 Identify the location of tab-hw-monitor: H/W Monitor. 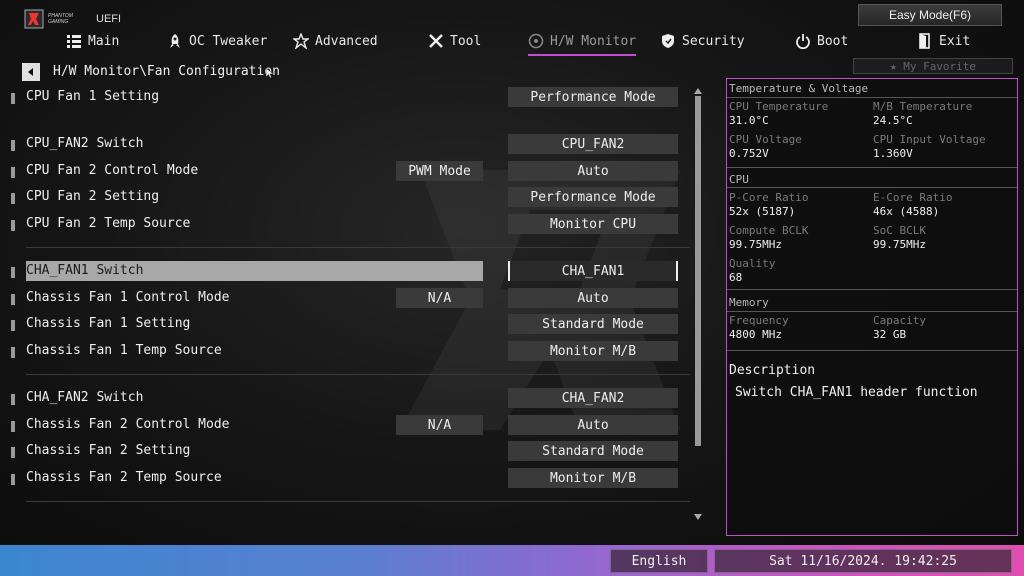
(582, 42).